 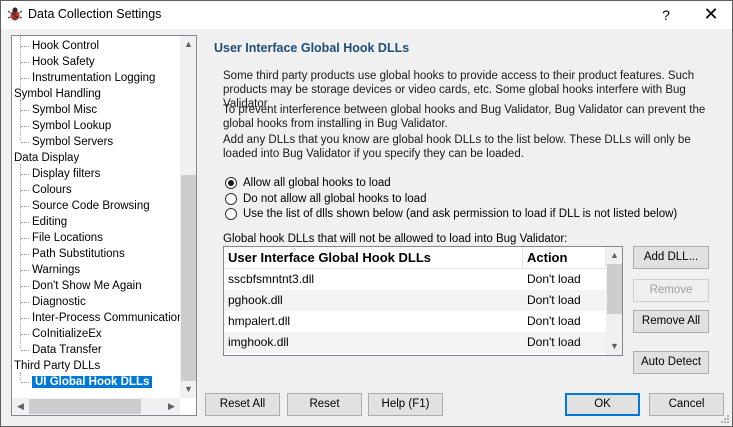 What do you see at coordinates (405, 404) in the screenshot?
I see `help-button: Help (F1)` at bounding box center [405, 404].